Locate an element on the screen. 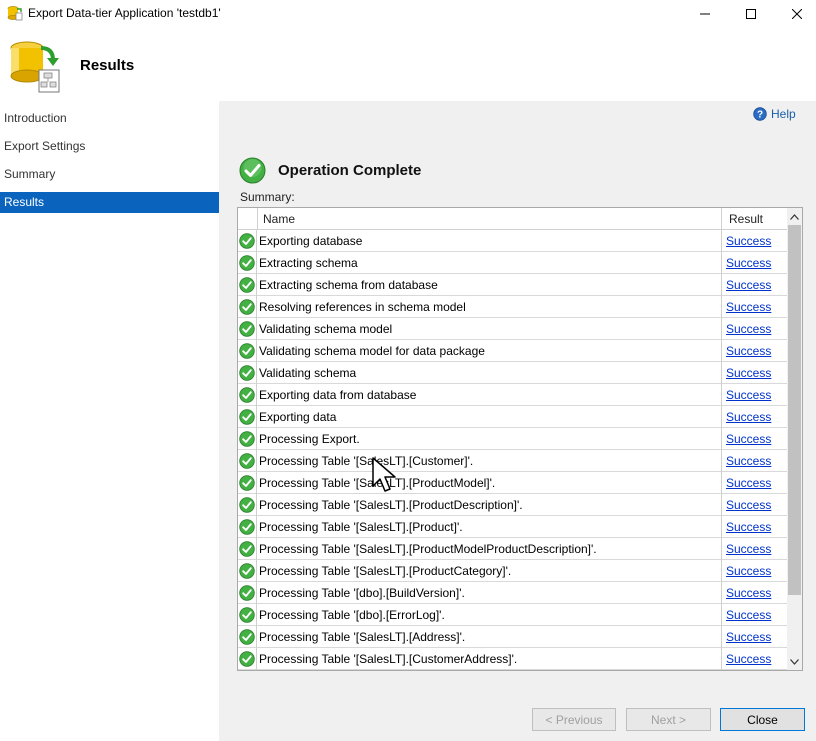 The width and height of the screenshot is (816, 741). scroll-up-button is located at coordinates (794, 216).